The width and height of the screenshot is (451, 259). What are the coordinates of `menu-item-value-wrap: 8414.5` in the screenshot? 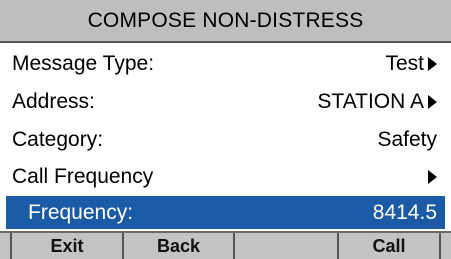 It's located at (405, 213).